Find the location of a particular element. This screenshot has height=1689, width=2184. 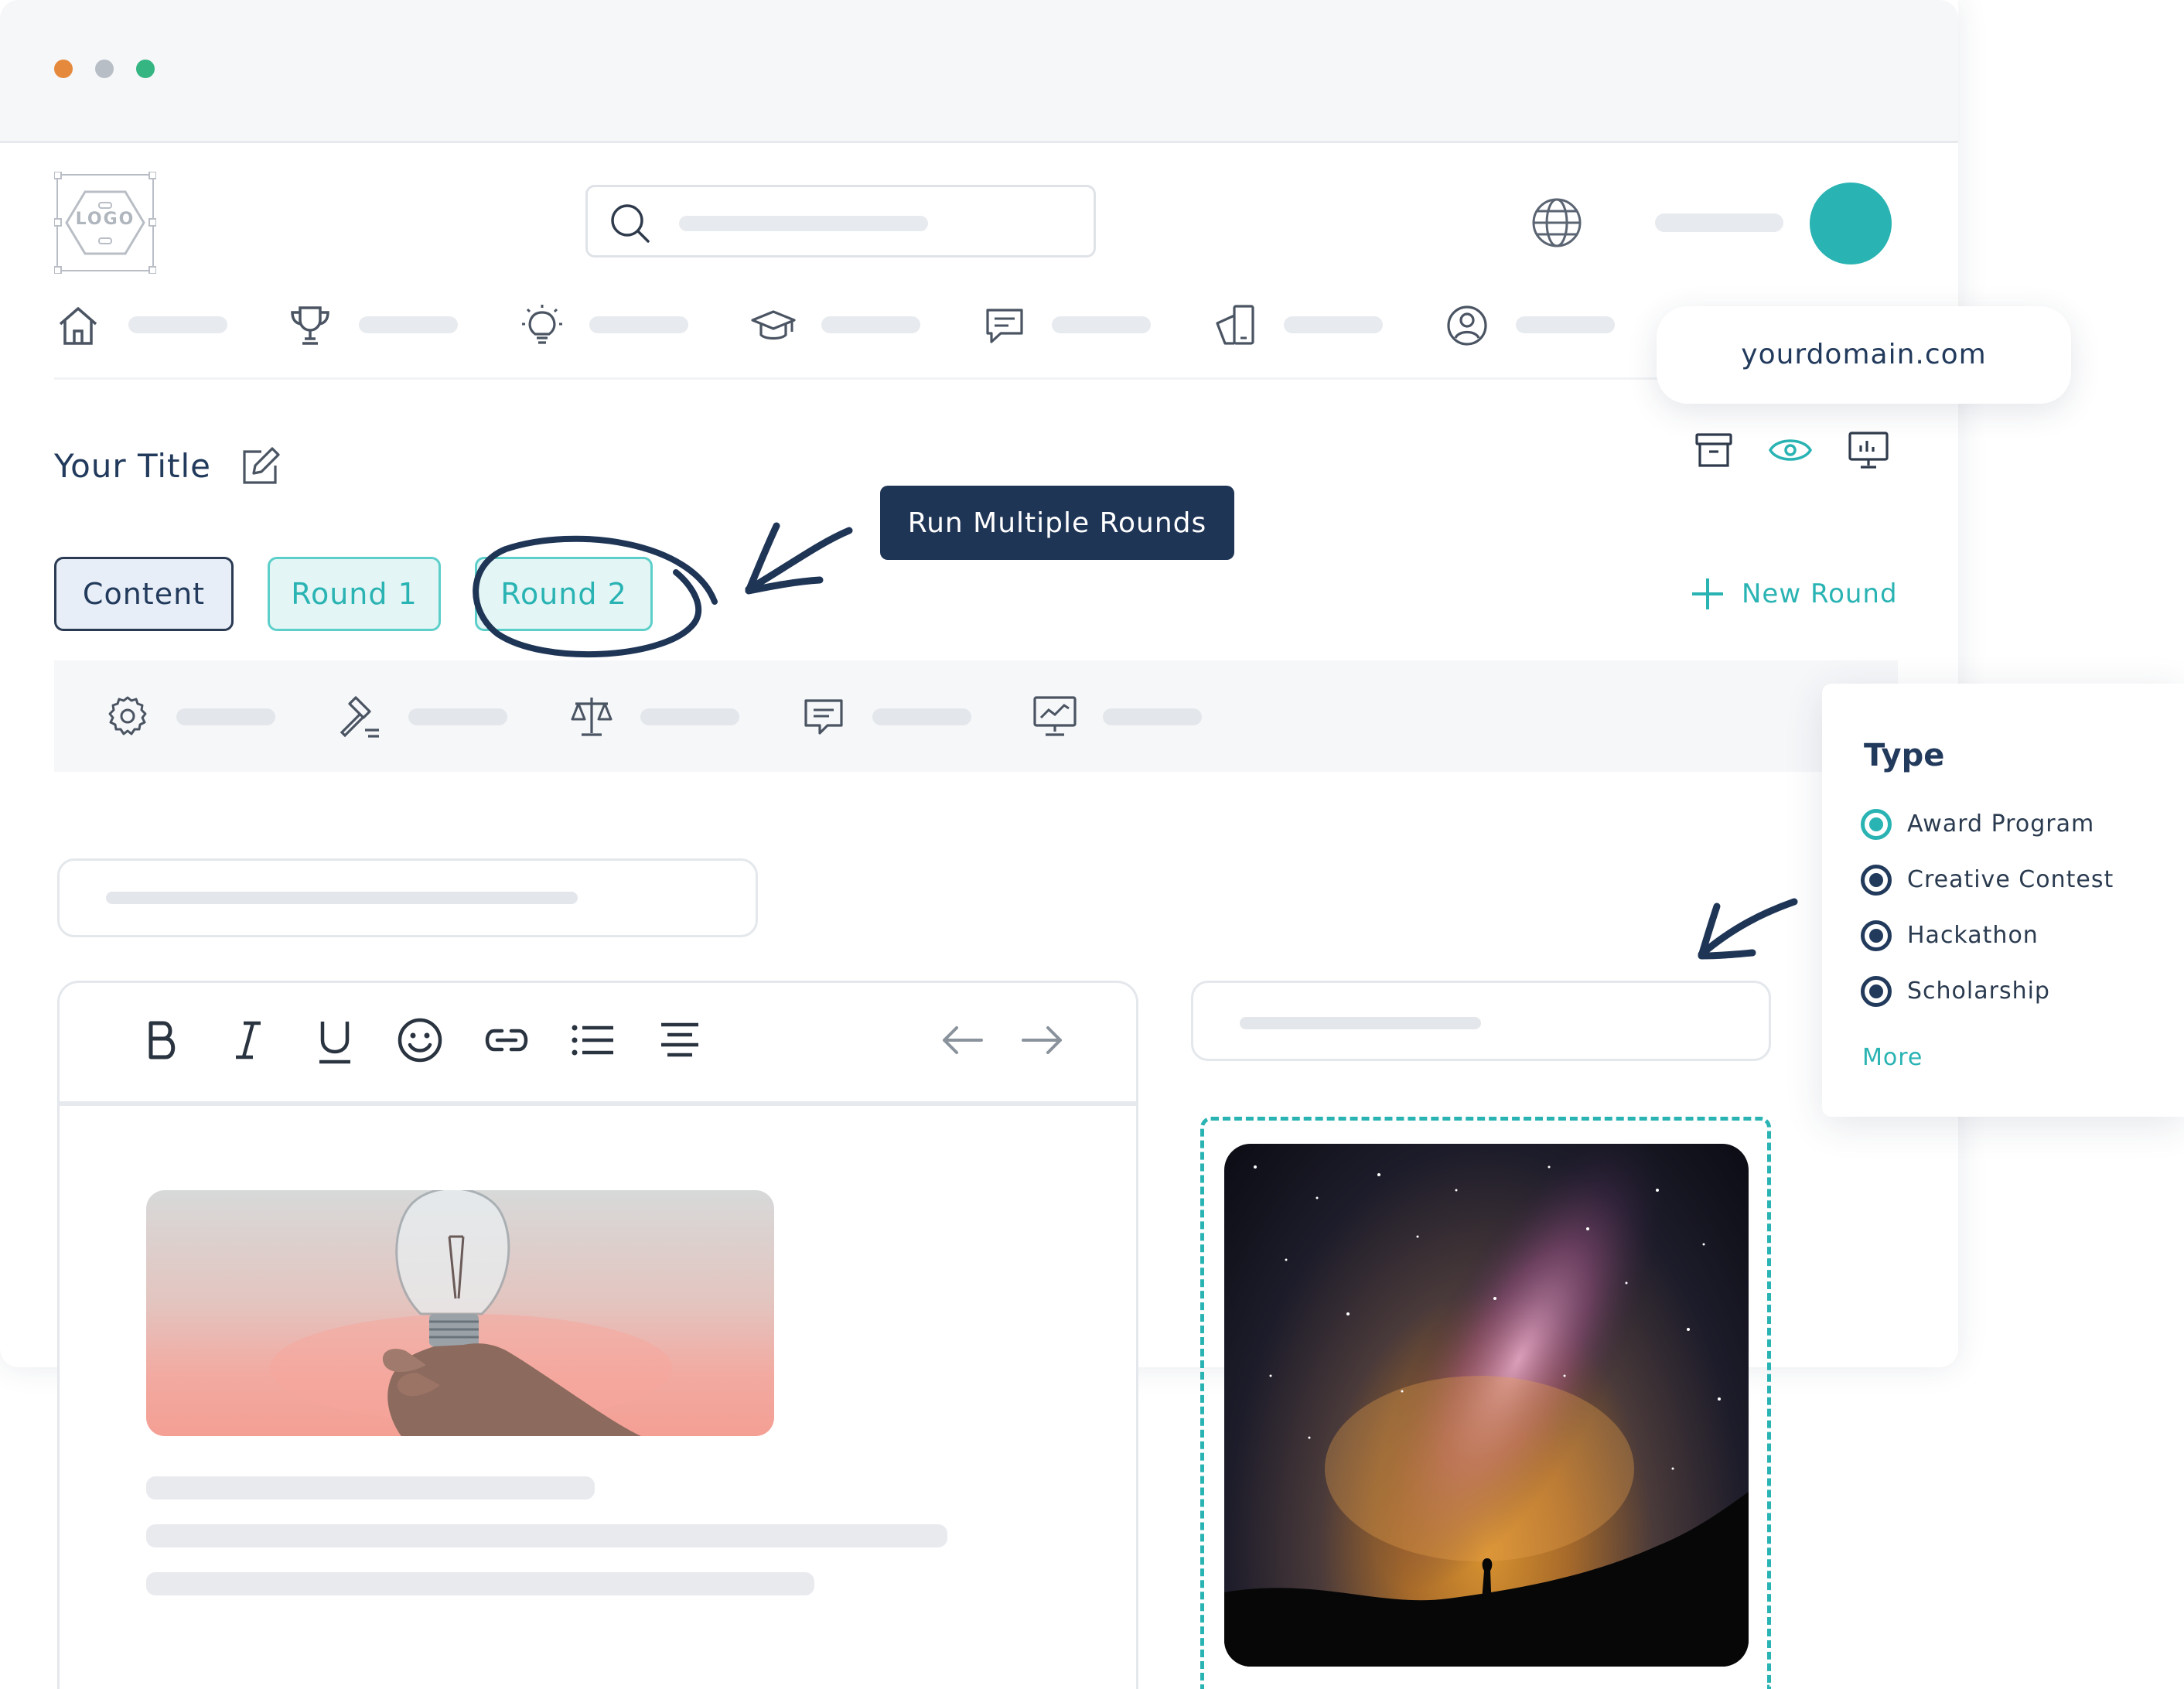

radio-award-program is located at coordinates (1877, 824).